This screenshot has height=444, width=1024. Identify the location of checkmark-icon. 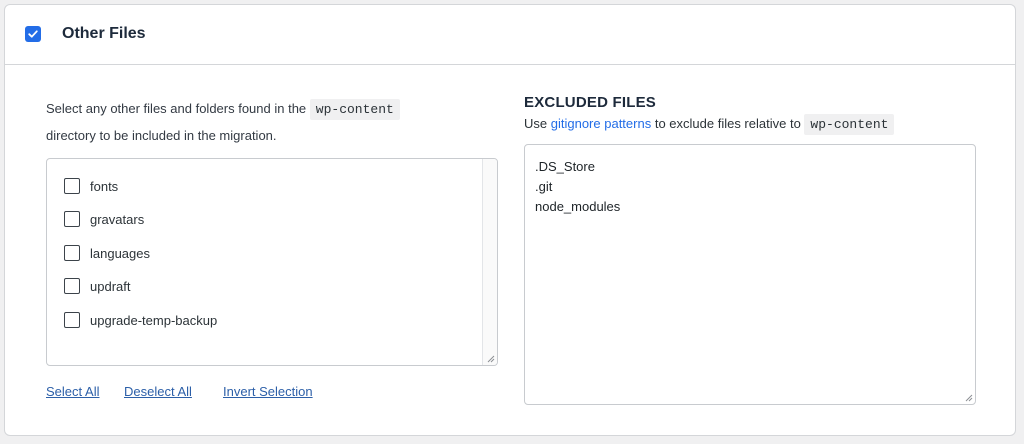
(33, 34).